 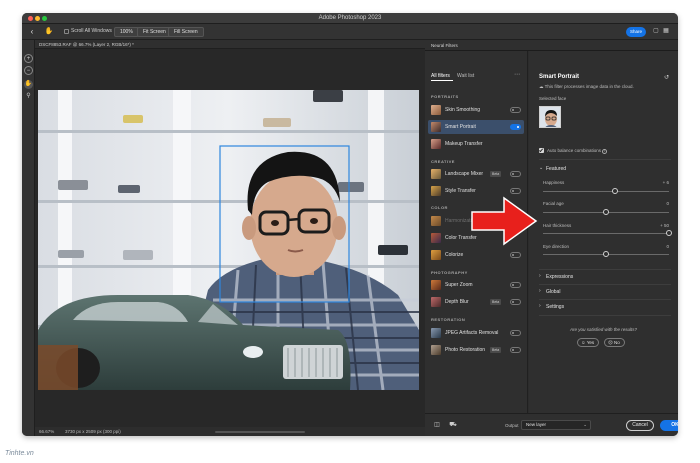 I want to click on super-zoom-toggle, so click(x=515, y=285).